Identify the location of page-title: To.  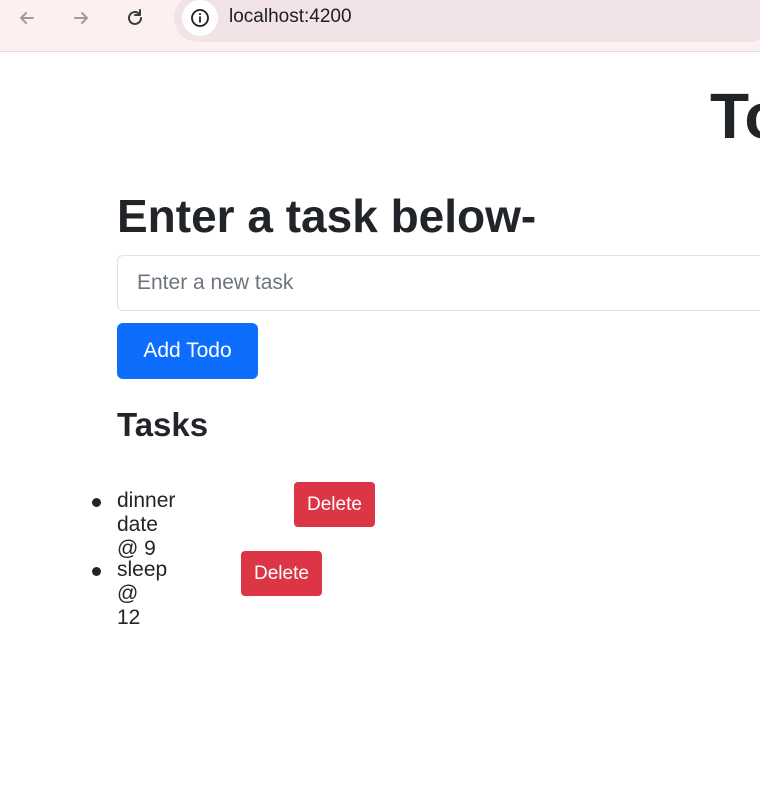
(735, 116).